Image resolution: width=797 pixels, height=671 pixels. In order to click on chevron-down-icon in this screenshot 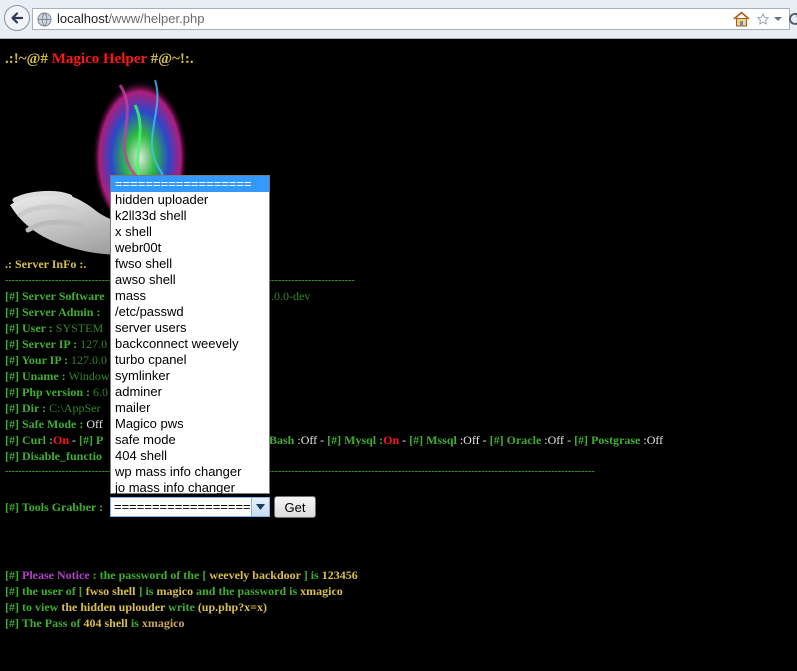, I will do `click(260, 507)`.